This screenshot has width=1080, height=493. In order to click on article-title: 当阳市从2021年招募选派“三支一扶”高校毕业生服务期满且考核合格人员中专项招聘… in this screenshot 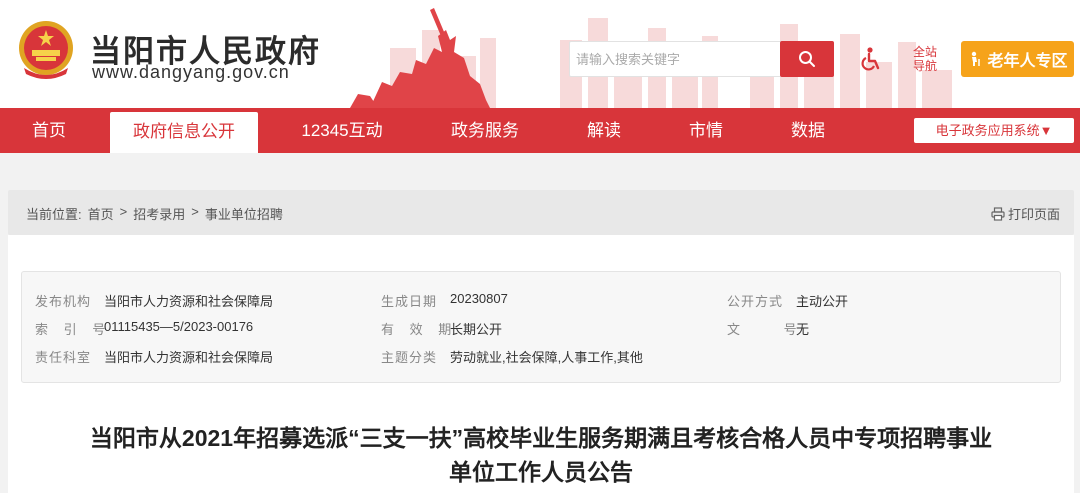, I will do `click(541, 455)`.